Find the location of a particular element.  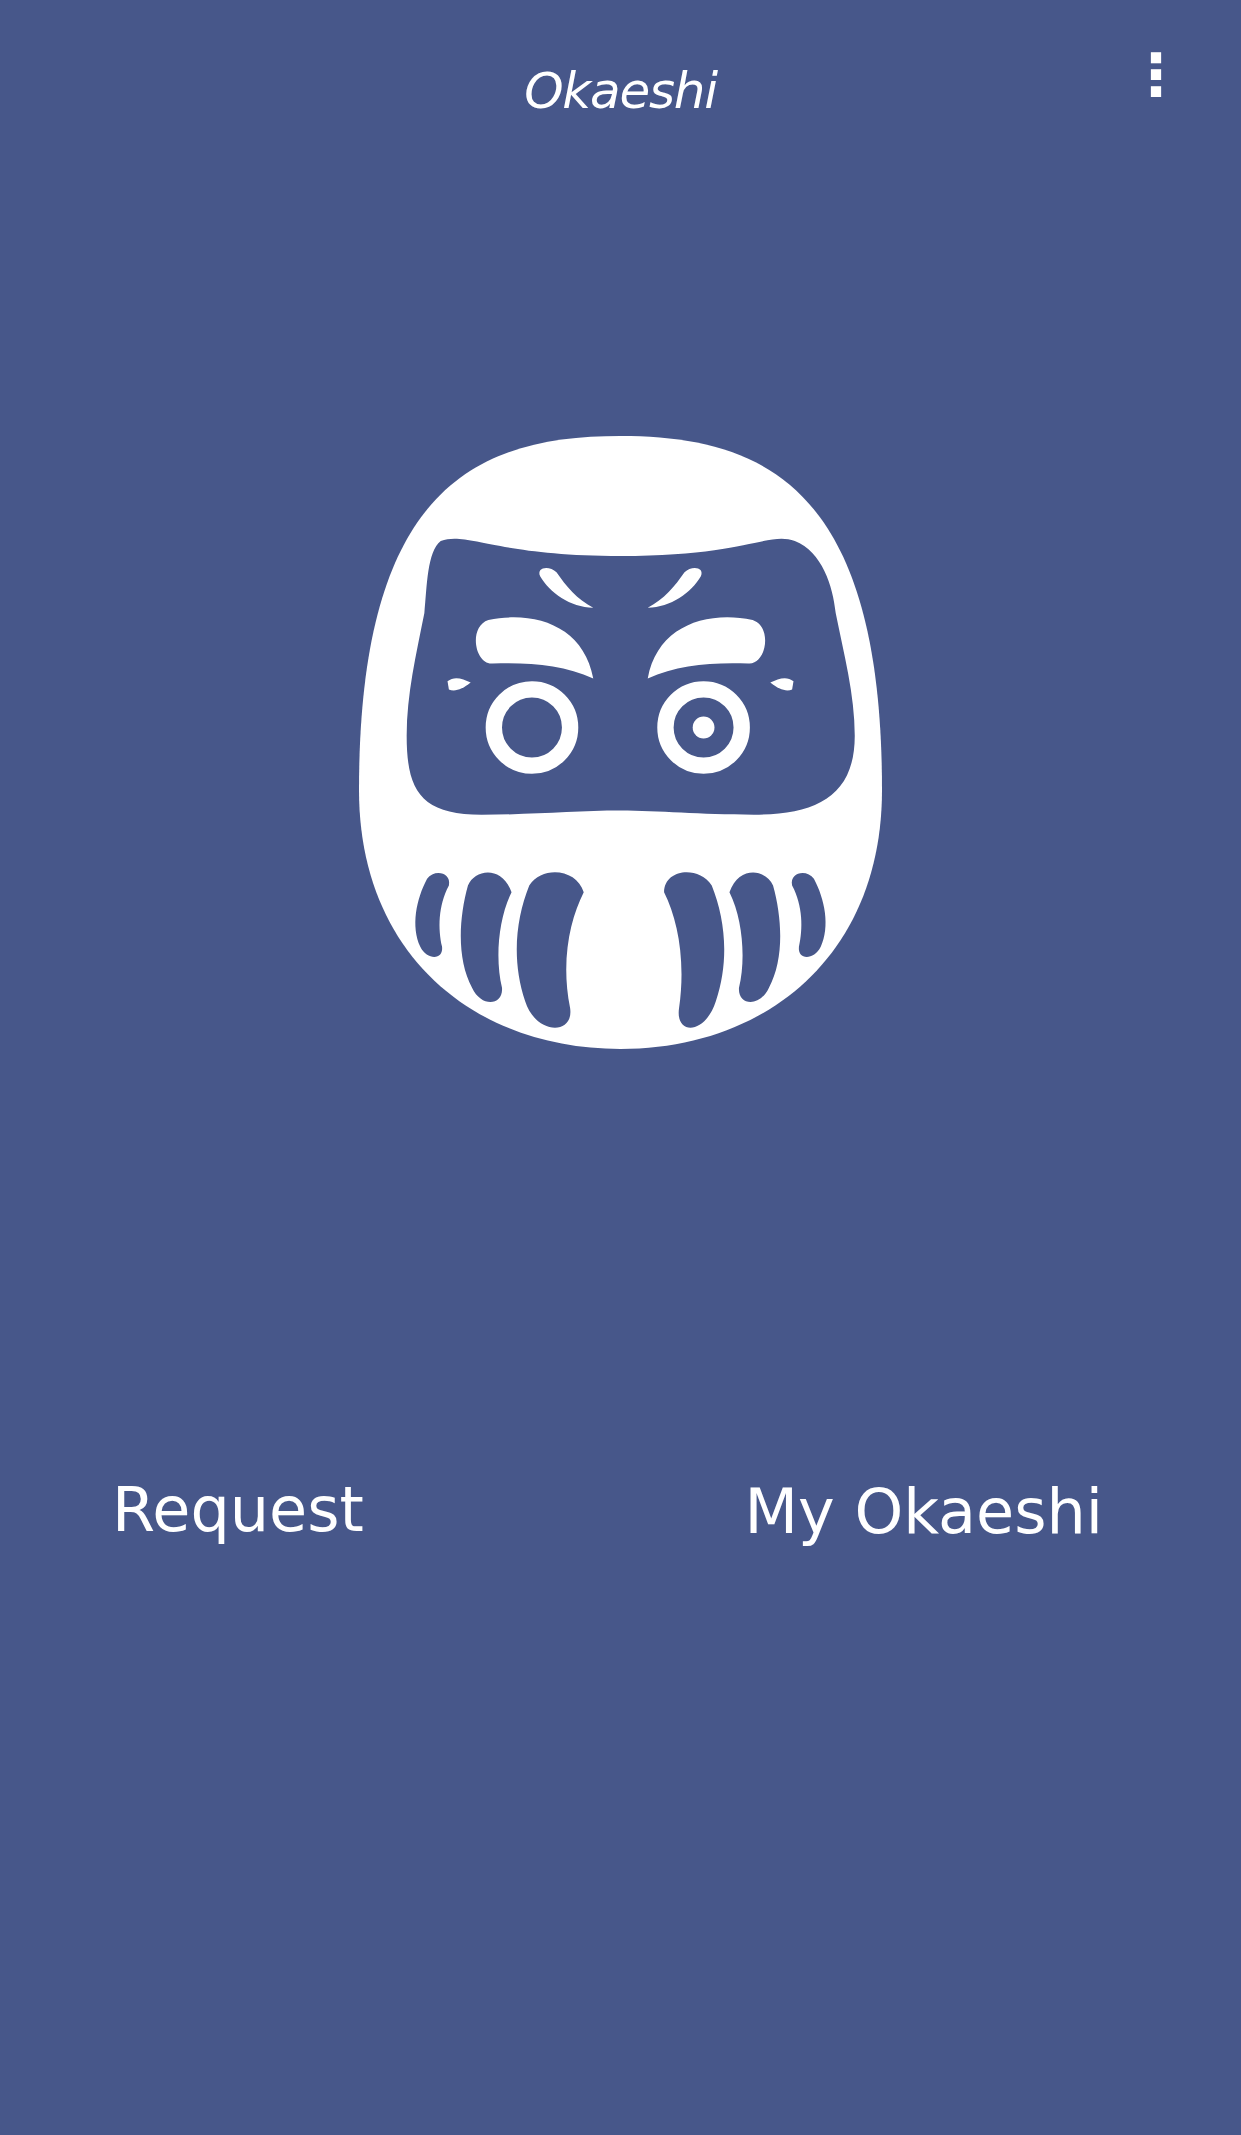

app-title: Okaeshi is located at coordinates (620, 91).